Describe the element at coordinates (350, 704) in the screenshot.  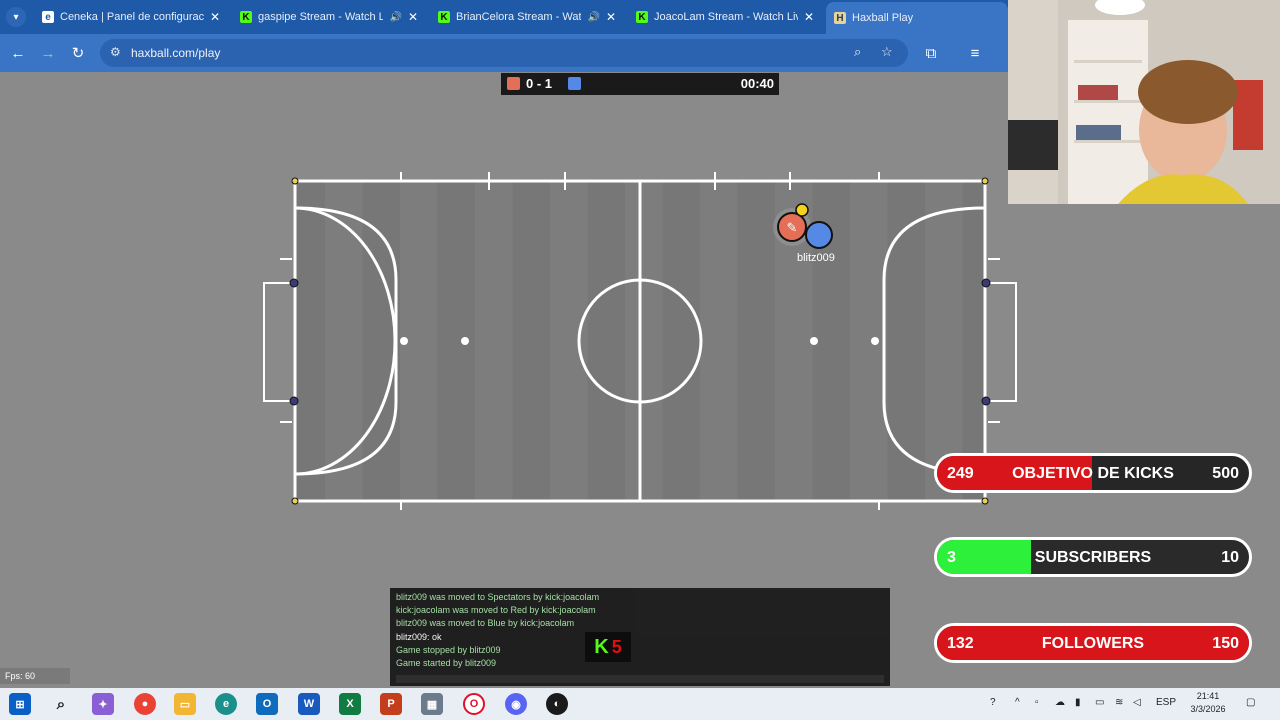
I see `excel-icon: X` at that location.